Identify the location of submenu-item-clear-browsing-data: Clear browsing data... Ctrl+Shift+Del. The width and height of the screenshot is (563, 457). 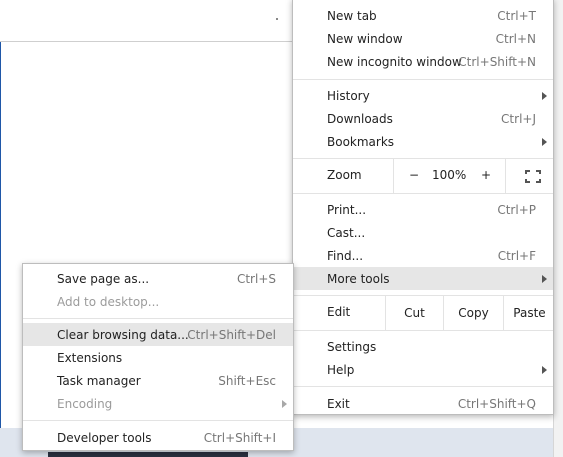
(158, 334).